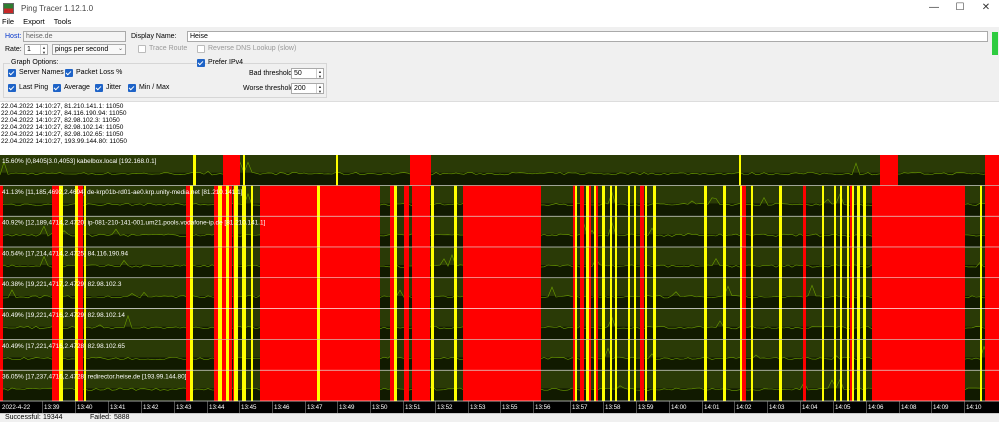 The image size is (999, 422). Describe the element at coordinates (99, 88) in the screenshot. I see `jitter-checkbox` at that location.